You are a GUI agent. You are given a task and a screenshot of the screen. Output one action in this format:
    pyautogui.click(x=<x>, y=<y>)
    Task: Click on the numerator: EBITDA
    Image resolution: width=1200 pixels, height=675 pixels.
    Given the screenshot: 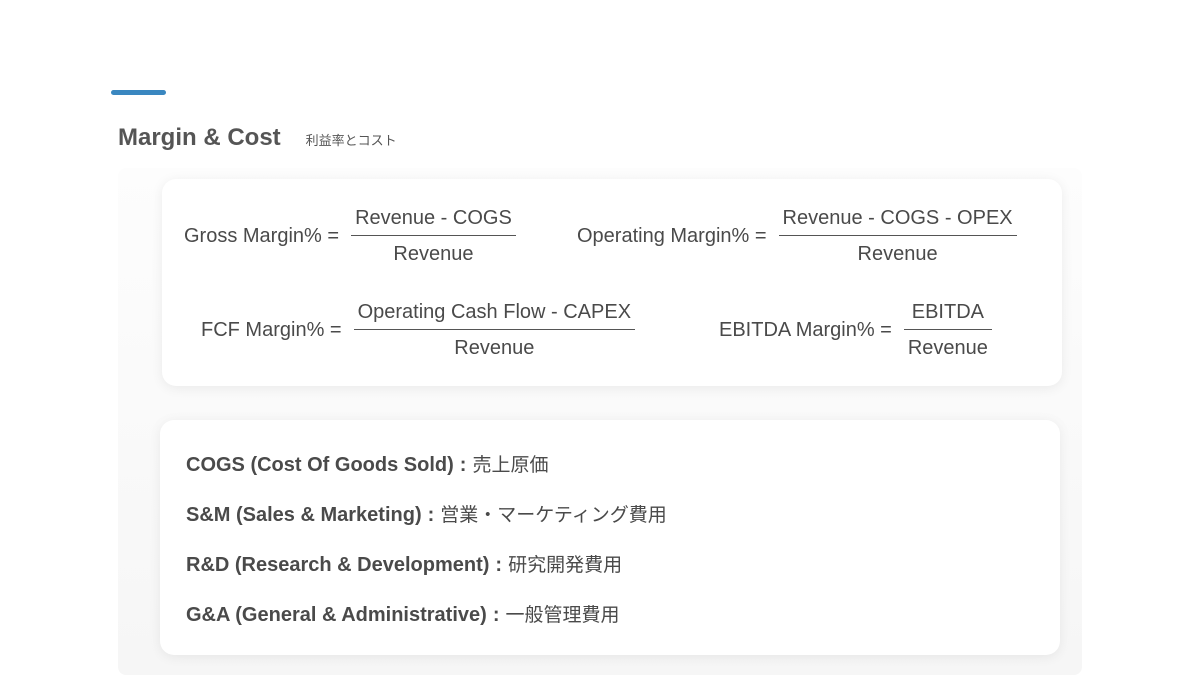 What is the action you would take?
    pyautogui.click(x=947, y=312)
    